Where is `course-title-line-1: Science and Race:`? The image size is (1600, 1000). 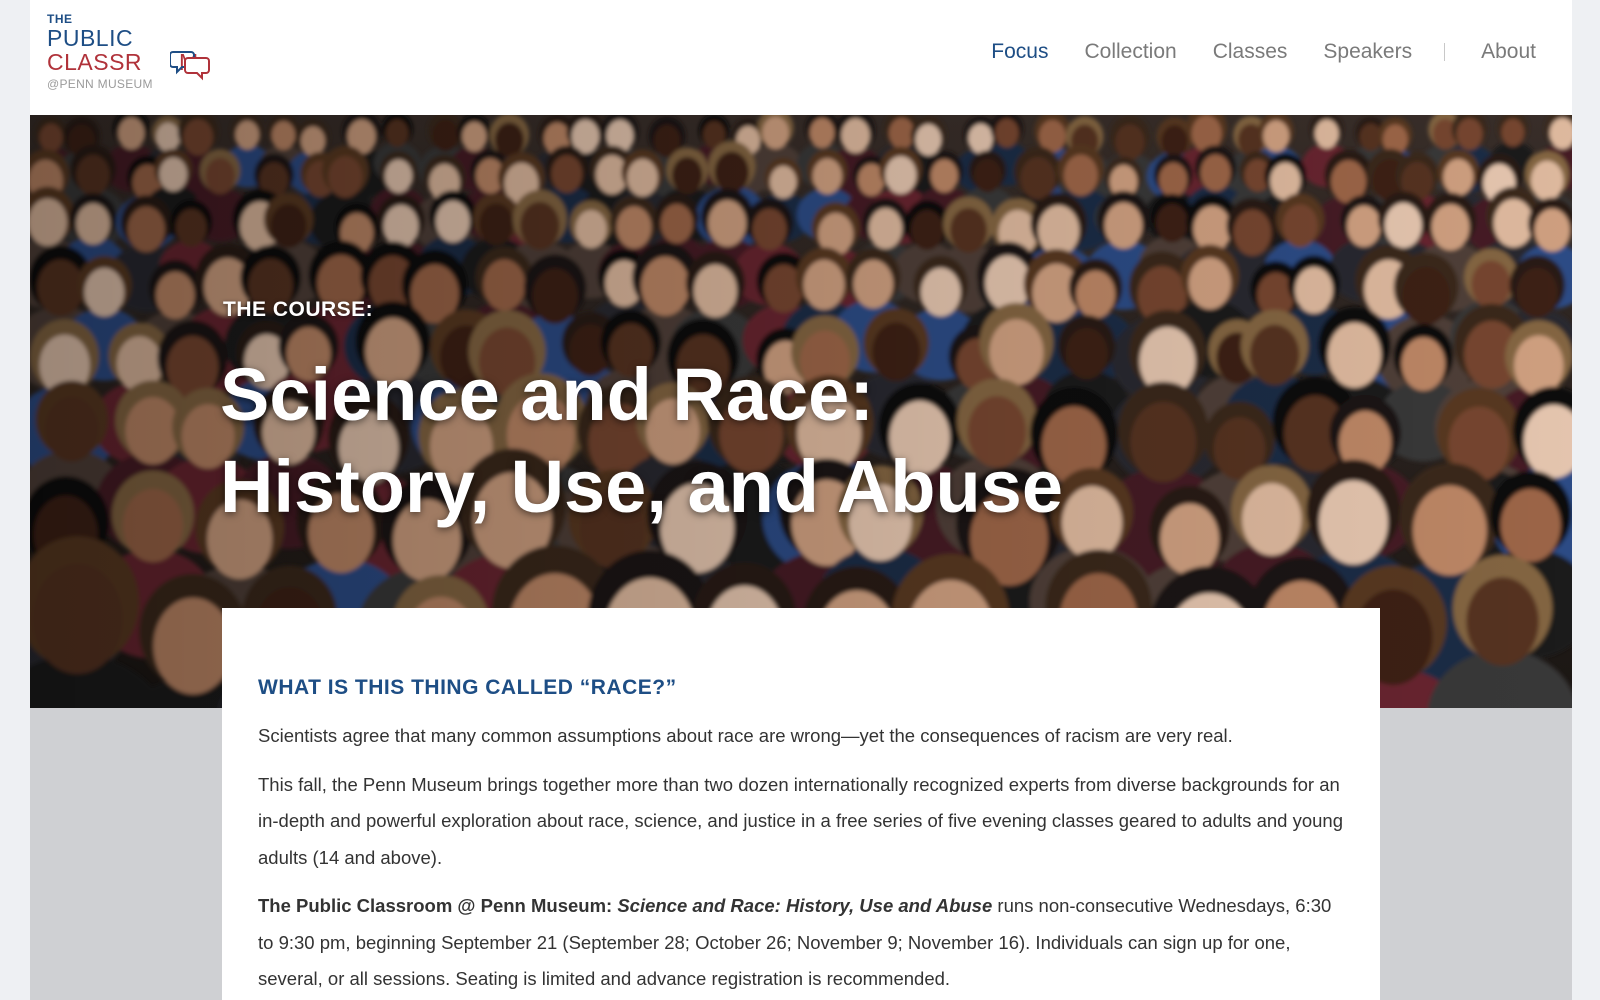
course-title-line-1: Science and Race: is located at coordinates (547, 394).